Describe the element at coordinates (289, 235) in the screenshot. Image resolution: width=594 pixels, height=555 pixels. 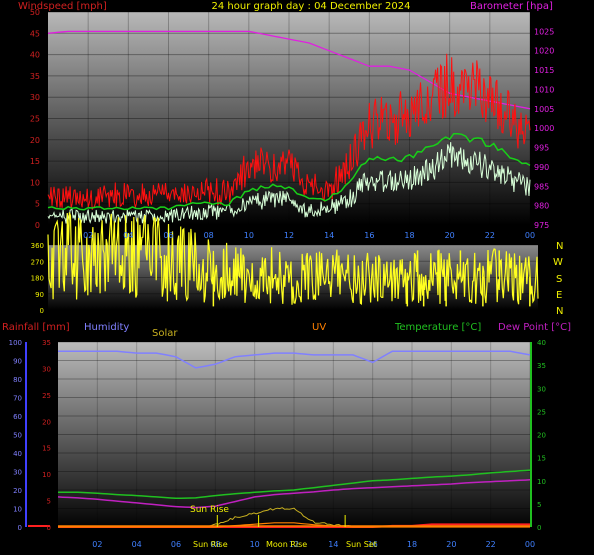
I see `wind-x-tick: 12` at that location.